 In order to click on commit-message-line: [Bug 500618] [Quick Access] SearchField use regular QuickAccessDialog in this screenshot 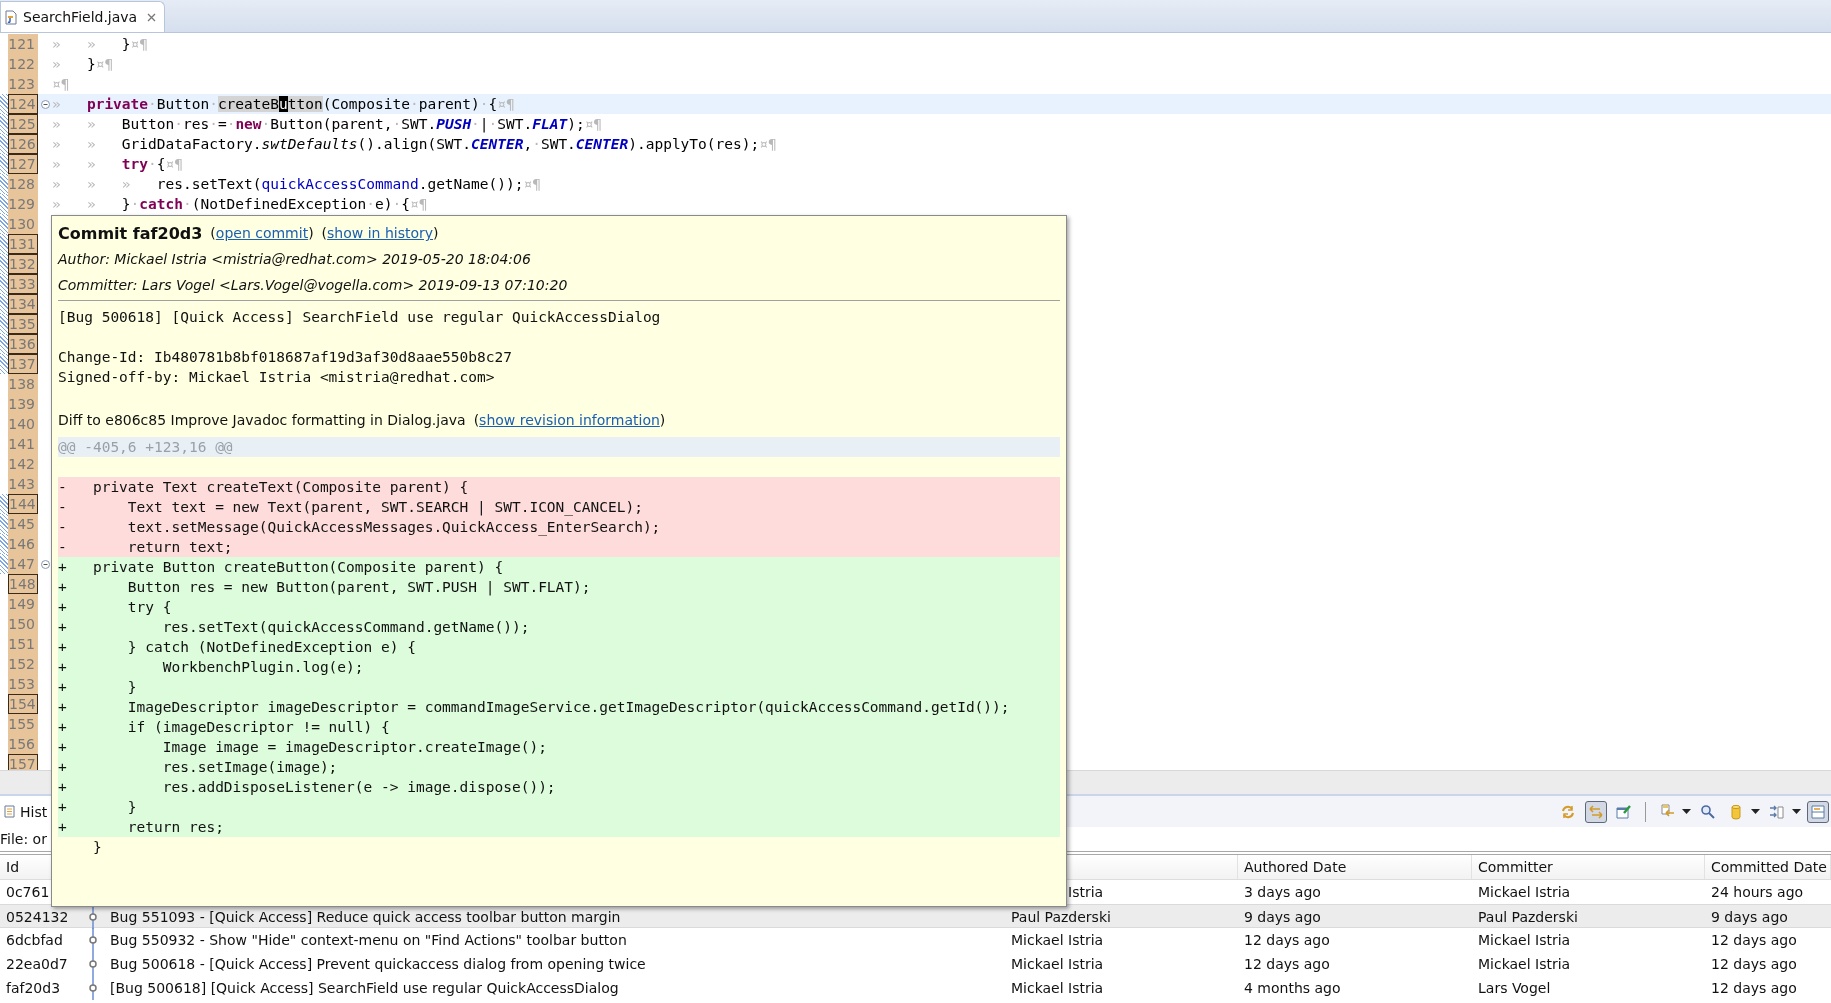, I will do `click(360, 317)`.